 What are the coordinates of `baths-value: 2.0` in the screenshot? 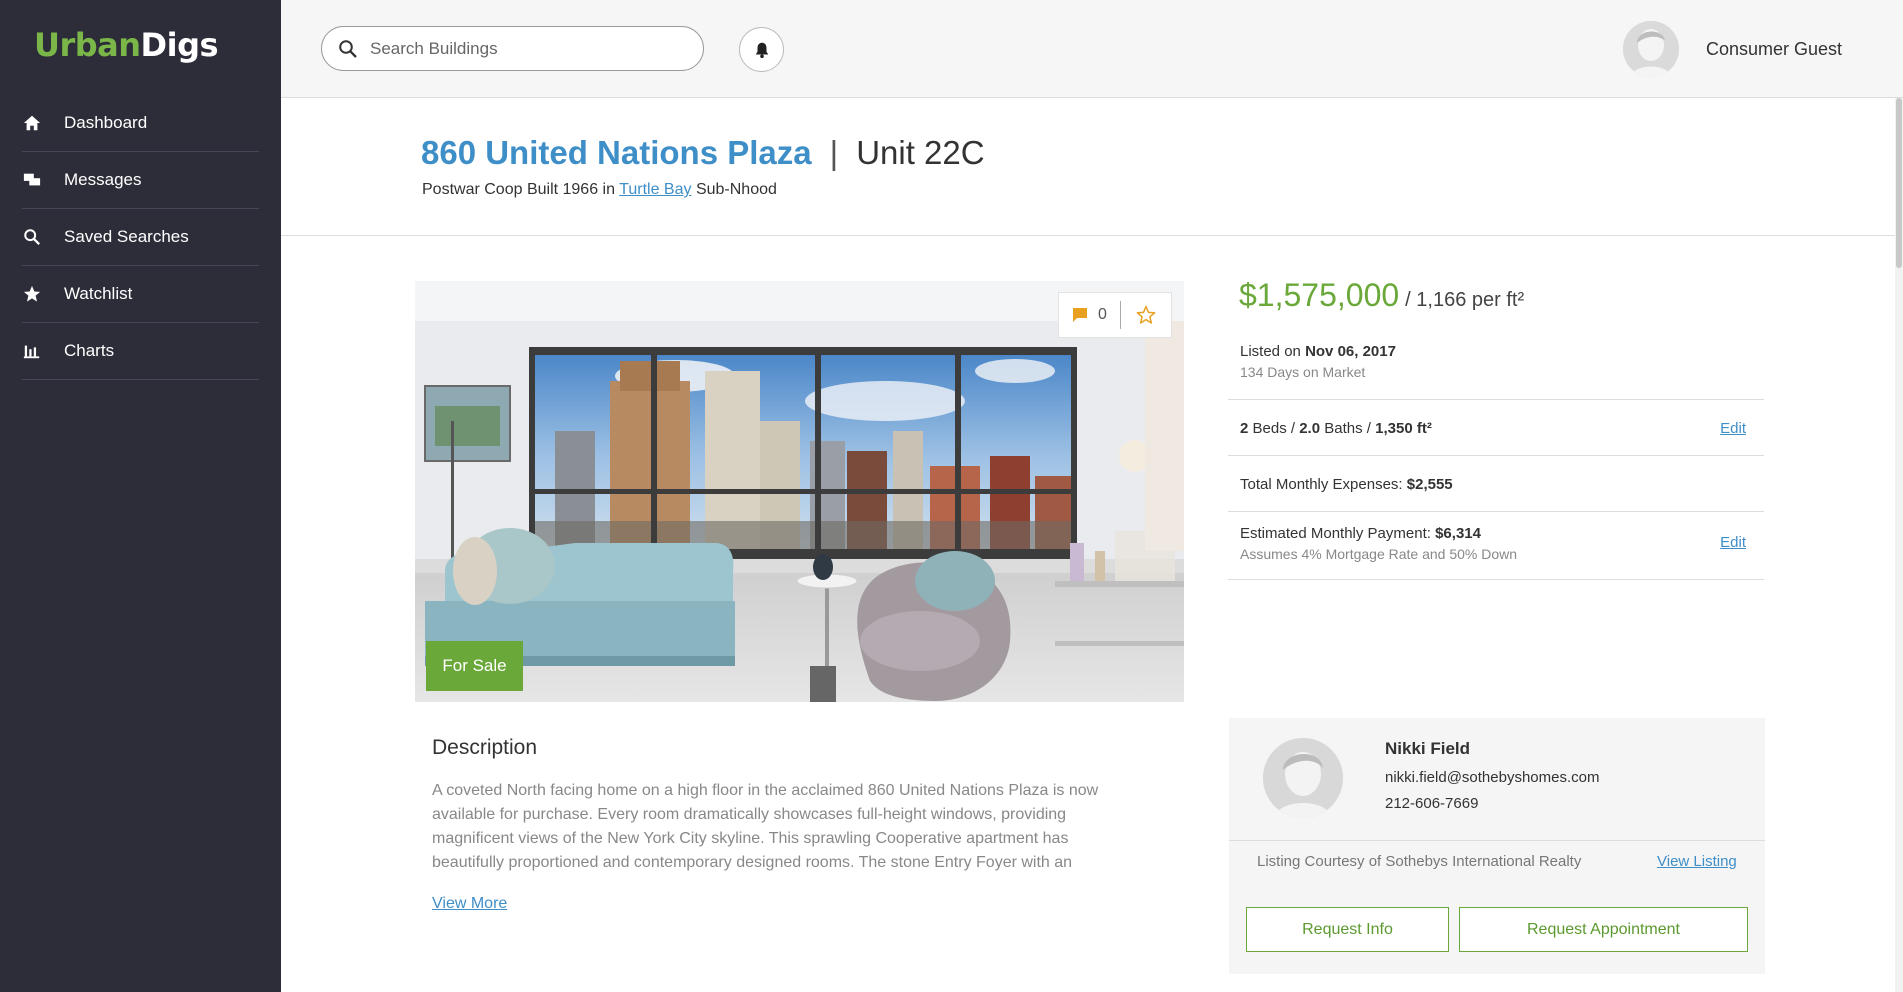 It's located at (1310, 428).